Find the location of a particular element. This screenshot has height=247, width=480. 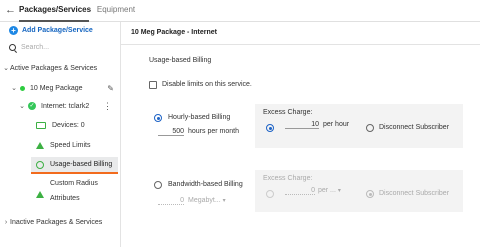

tree-active-section: ⌄ Active Packages & Services is located at coordinates (50, 68).